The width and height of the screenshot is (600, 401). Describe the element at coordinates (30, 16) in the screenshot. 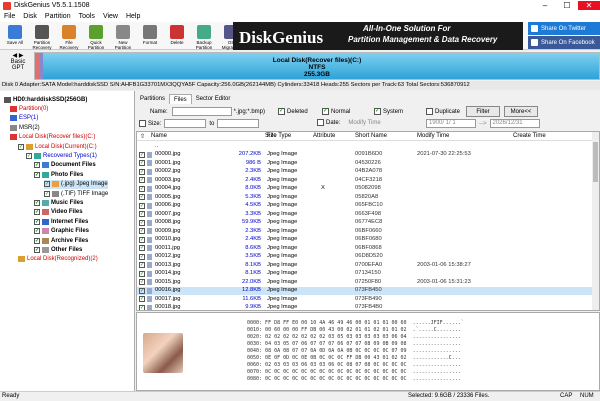

I see `menu-disk: Disk` at that location.